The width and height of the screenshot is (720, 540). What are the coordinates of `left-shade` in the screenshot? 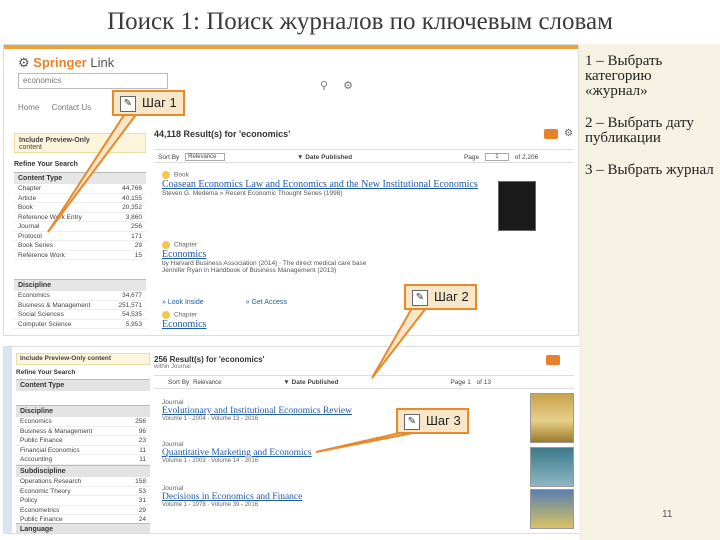 It's located at (8, 440).